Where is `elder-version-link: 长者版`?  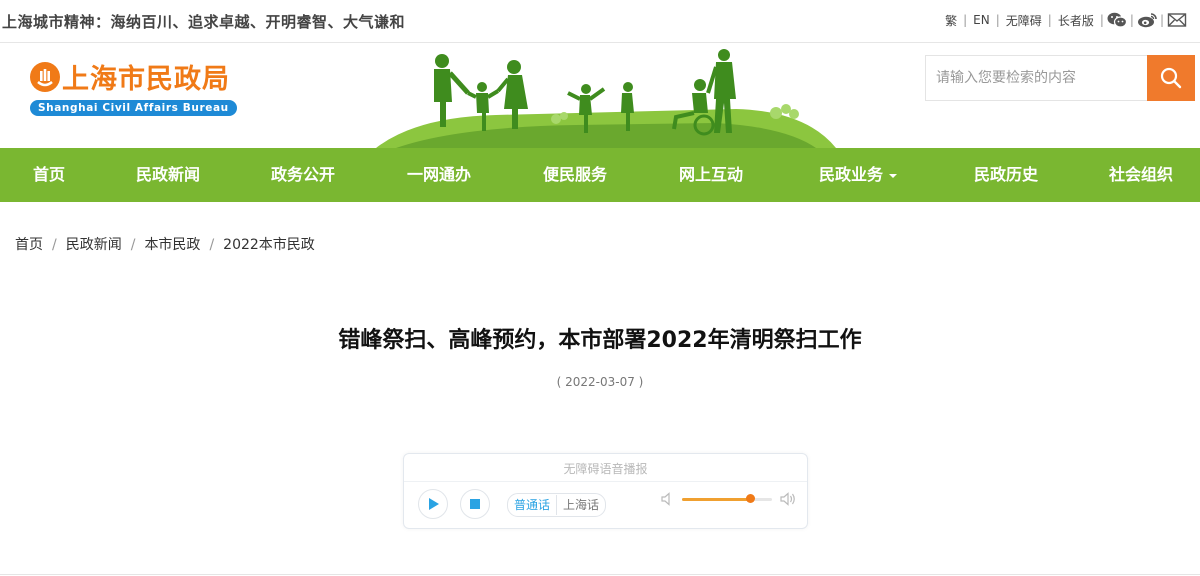 elder-version-link: 长者版 is located at coordinates (1076, 20).